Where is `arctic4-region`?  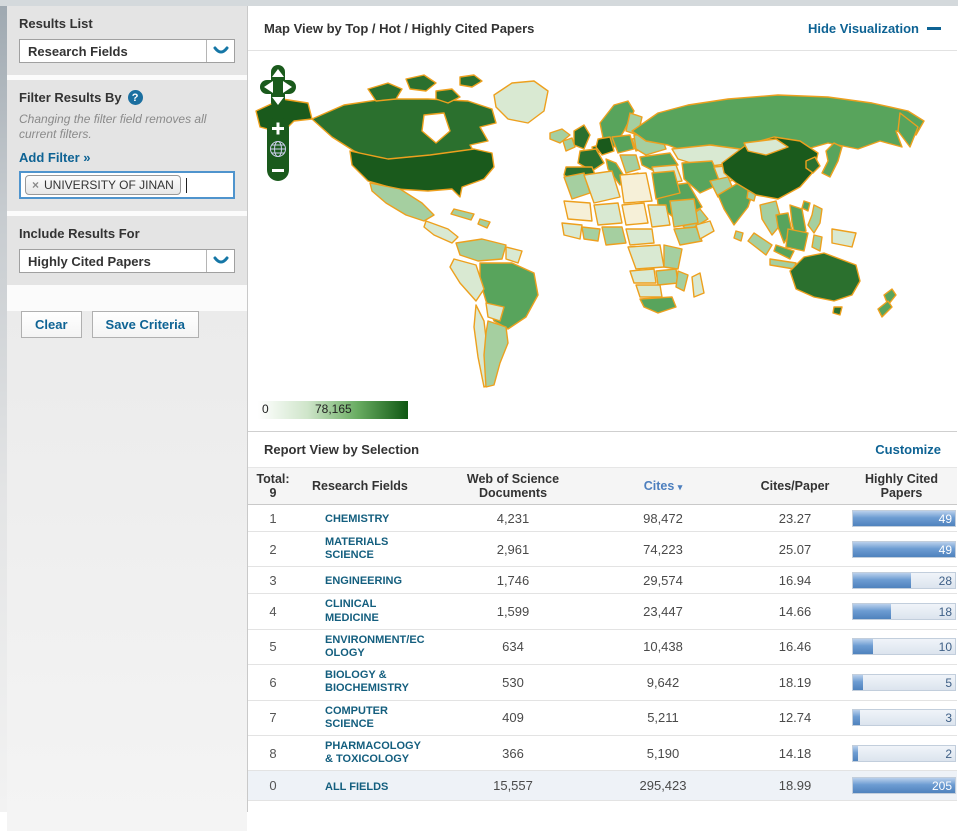
arctic4-region is located at coordinates (471, 81).